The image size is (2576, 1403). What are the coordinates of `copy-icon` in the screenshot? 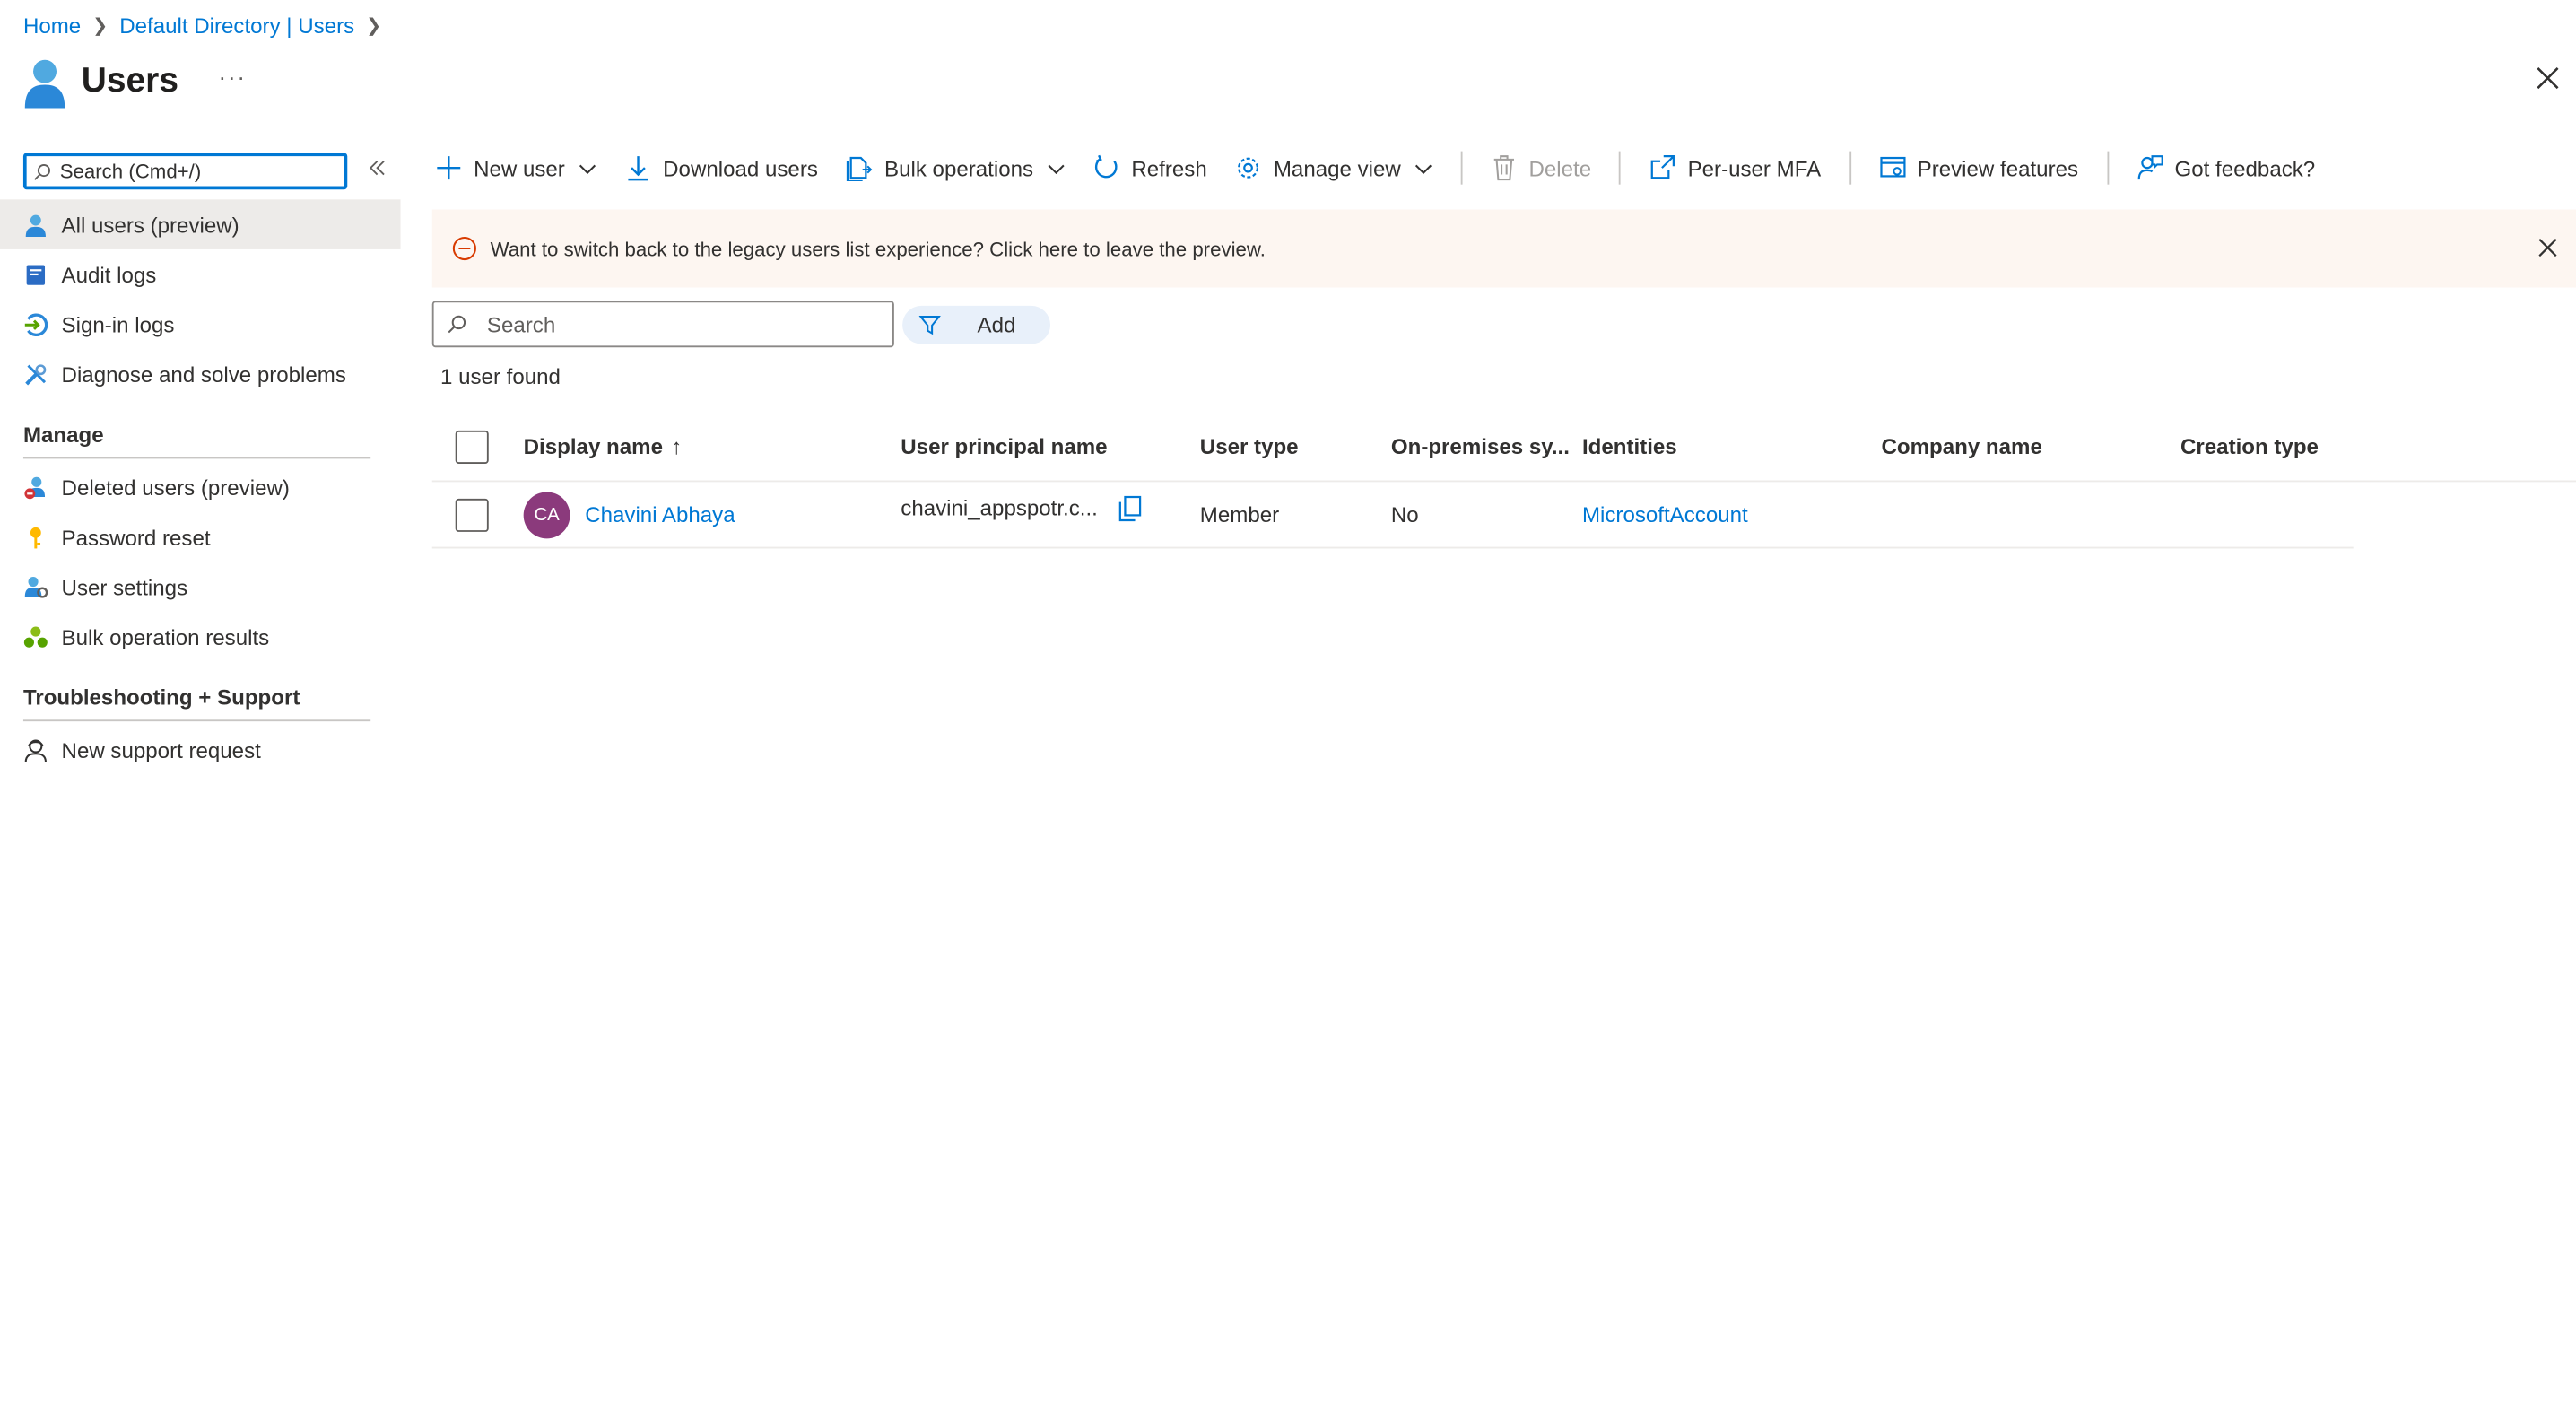 It's located at (1129, 507).